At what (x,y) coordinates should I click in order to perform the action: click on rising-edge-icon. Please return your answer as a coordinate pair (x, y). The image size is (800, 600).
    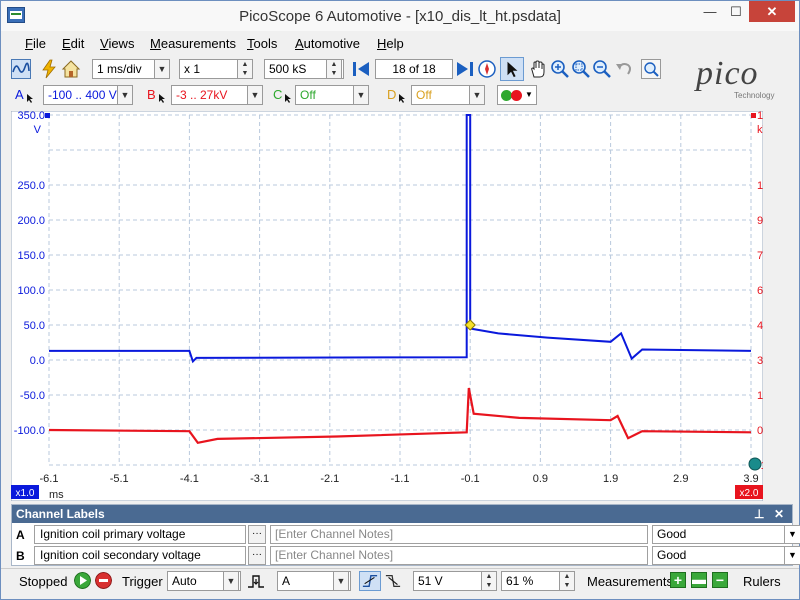
    Looking at the image, I should click on (370, 581).